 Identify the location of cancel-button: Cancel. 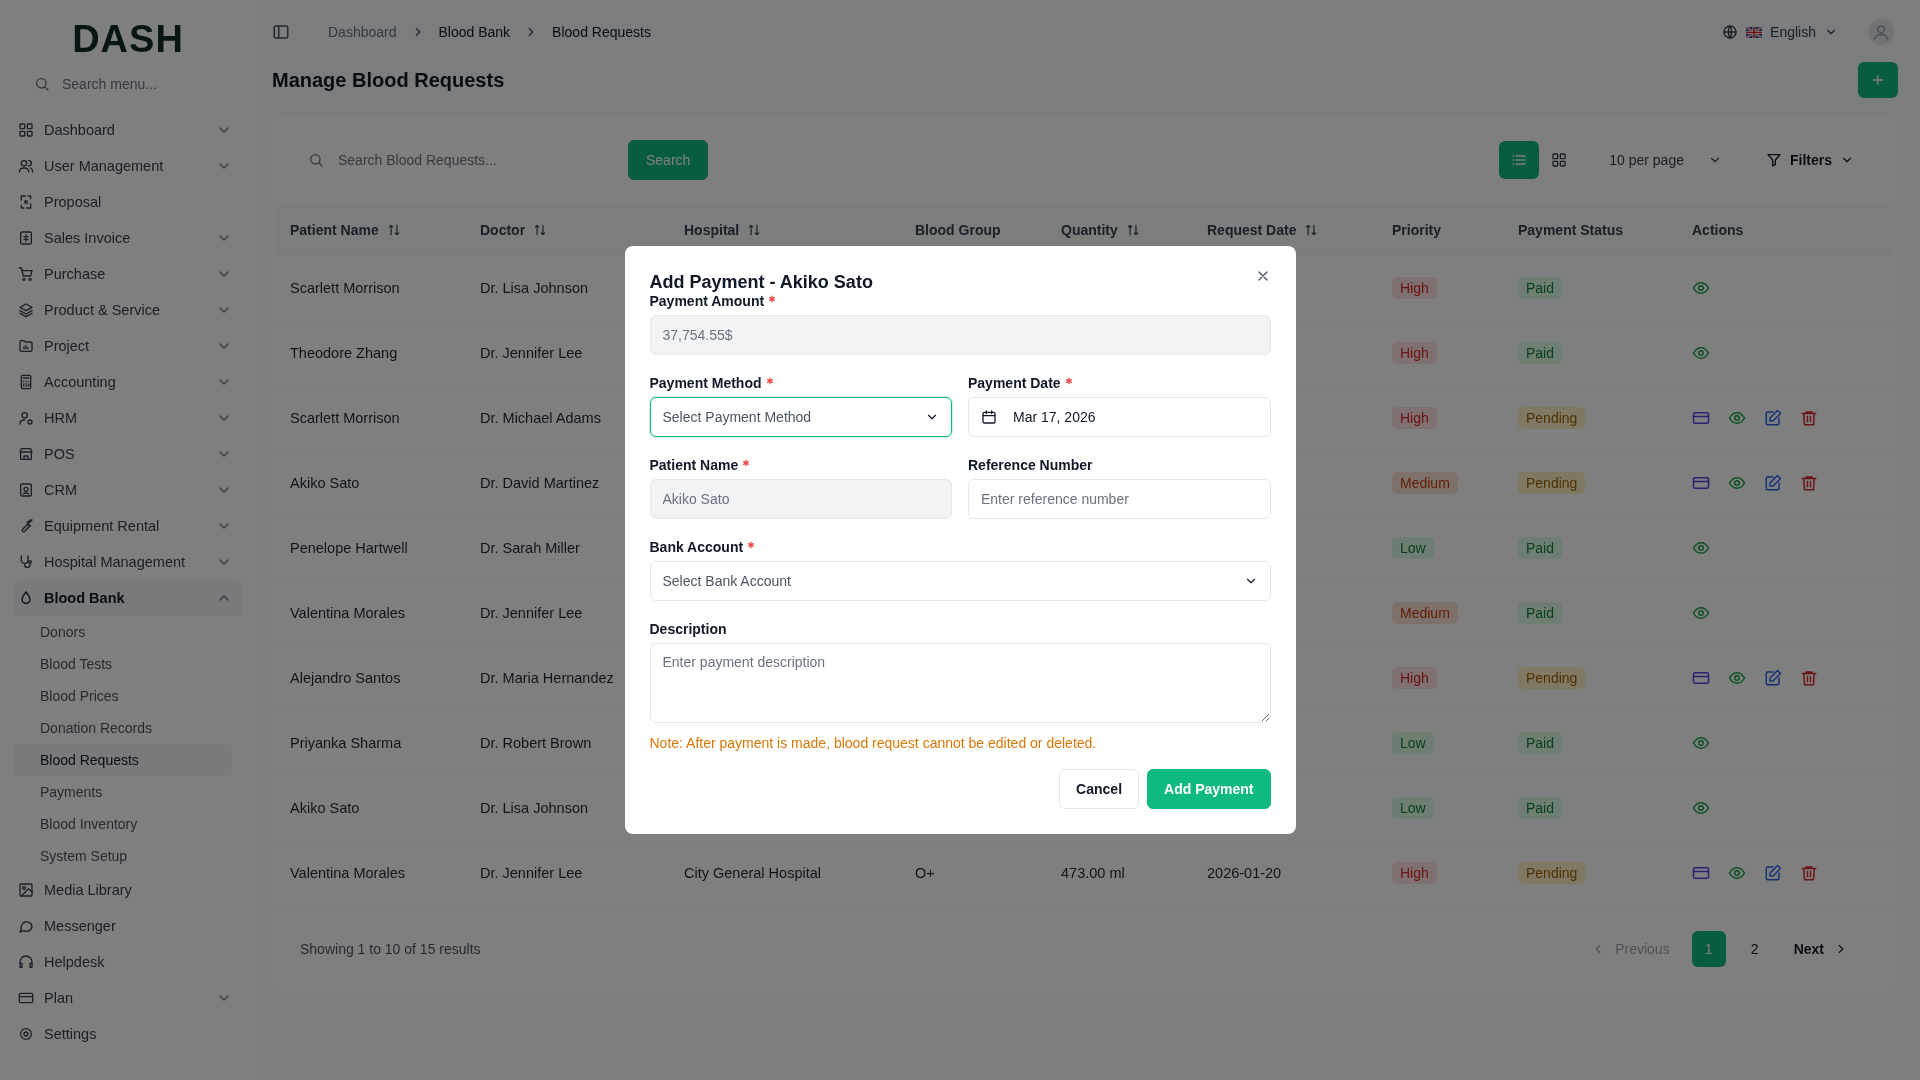
(1099, 789).